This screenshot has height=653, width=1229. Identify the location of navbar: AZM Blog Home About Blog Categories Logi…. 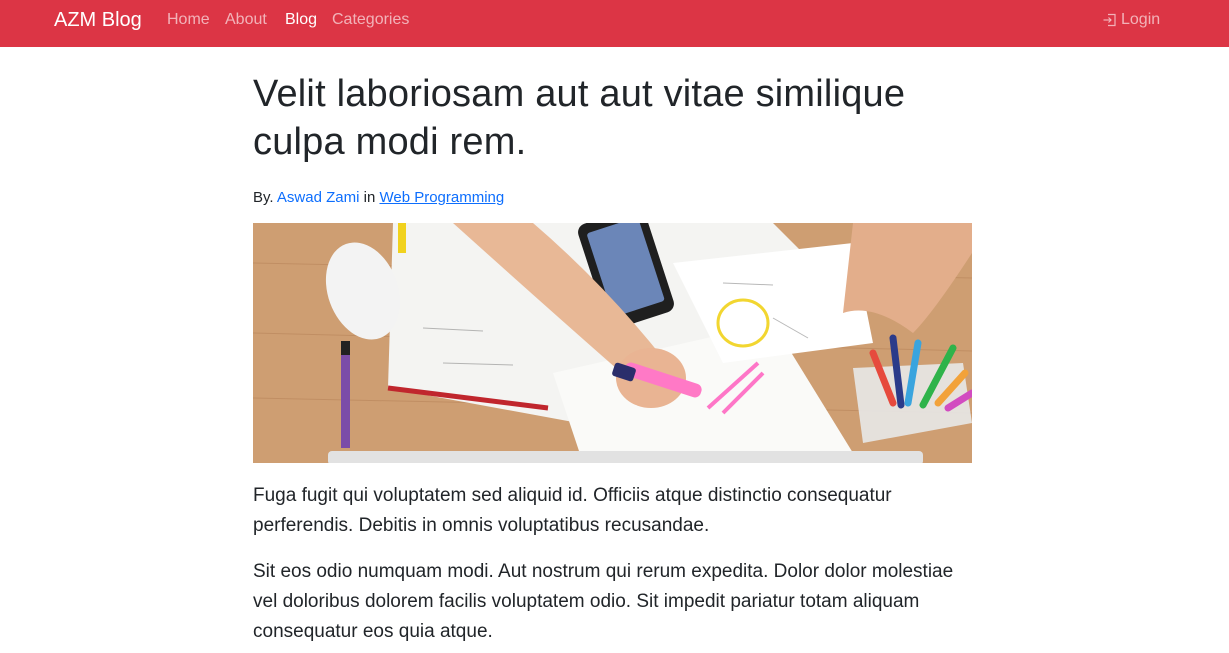
(614, 23).